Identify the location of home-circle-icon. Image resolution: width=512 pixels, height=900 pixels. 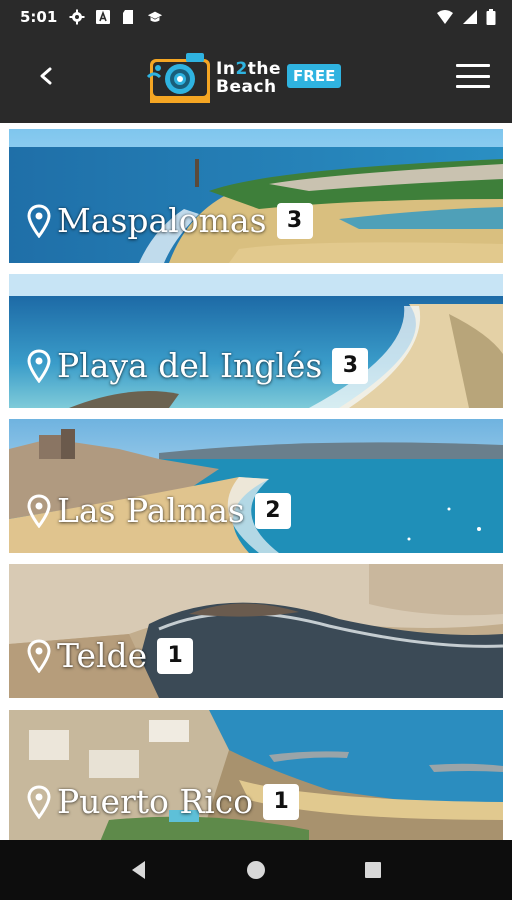
(256, 870).